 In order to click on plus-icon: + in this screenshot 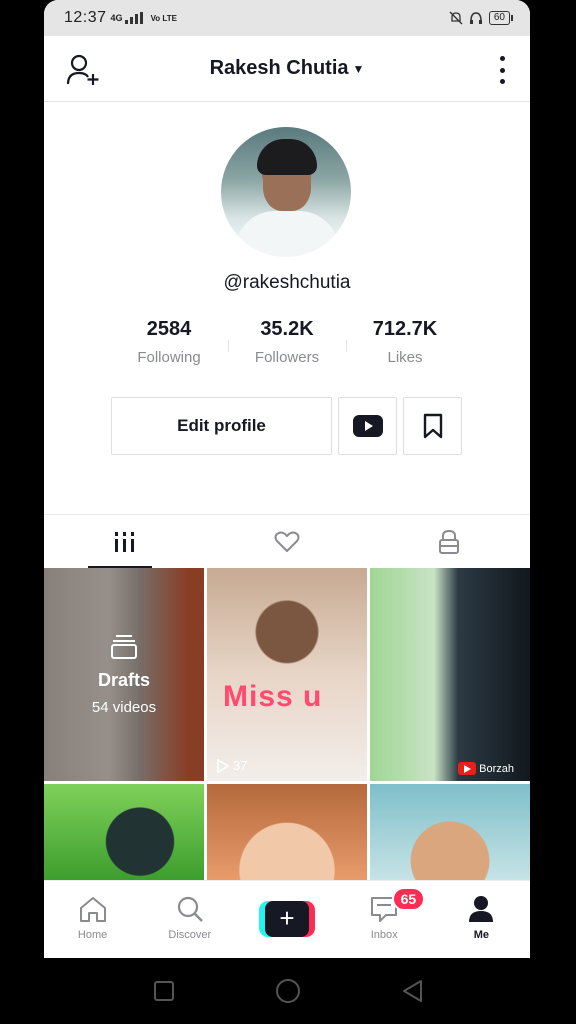, I will do `click(287, 919)`.